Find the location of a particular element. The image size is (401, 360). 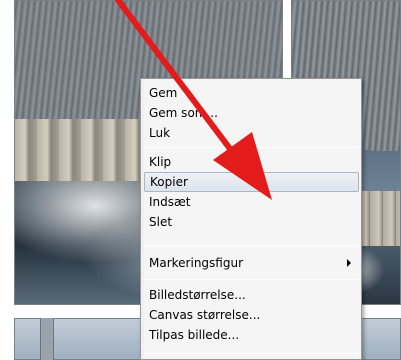

menu-item-kopier: Kopier is located at coordinates (251, 182).